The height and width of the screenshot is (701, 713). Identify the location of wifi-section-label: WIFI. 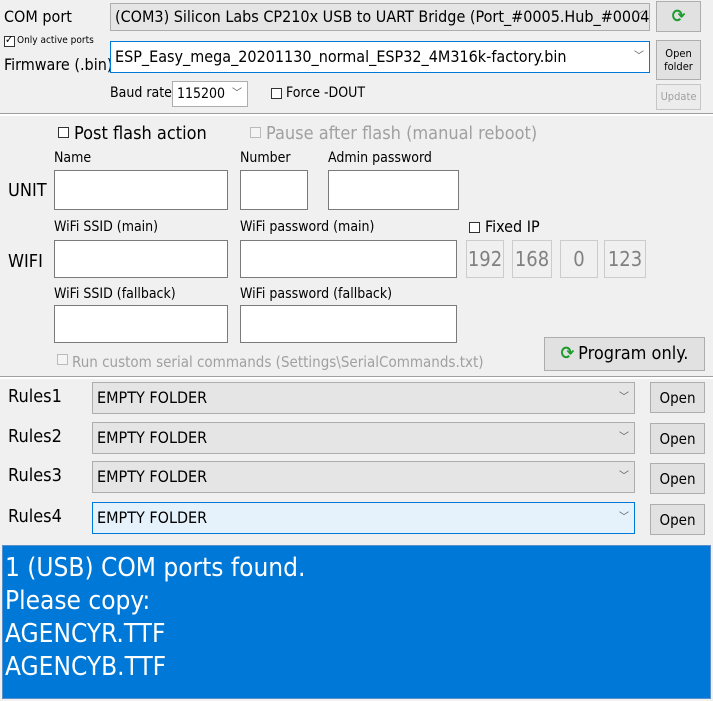
(25, 261).